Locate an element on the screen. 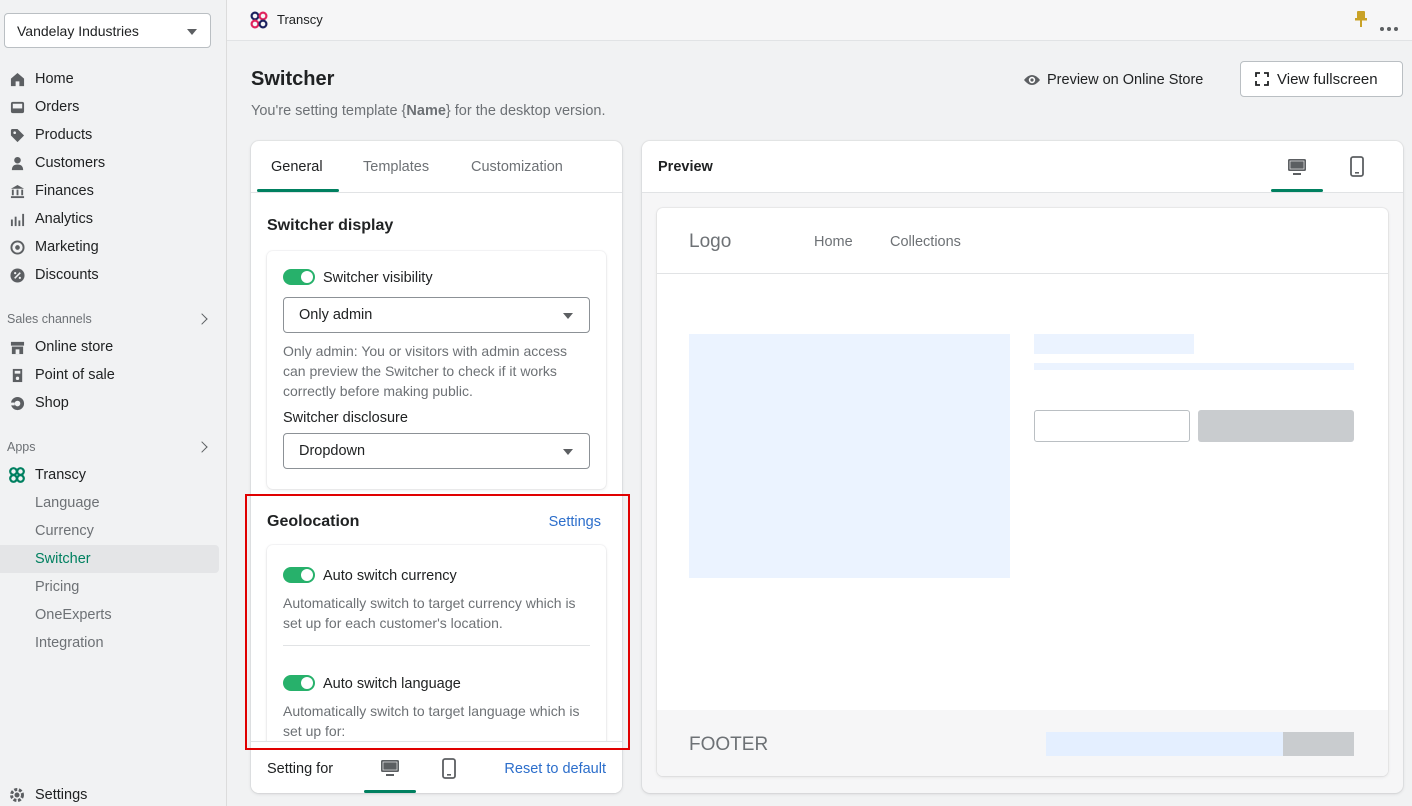 This screenshot has width=1412, height=806. apps-heading: Apps is located at coordinates (21, 447).